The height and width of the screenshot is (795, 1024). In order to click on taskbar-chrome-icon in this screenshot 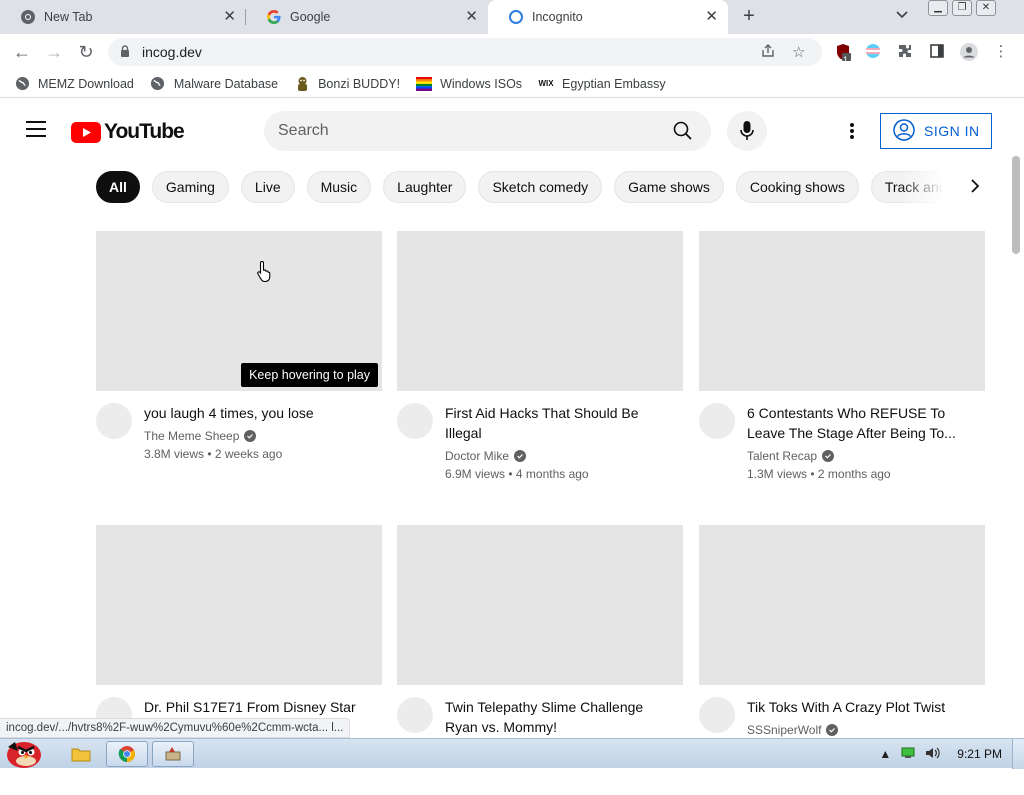, I will do `click(127, 754)`.